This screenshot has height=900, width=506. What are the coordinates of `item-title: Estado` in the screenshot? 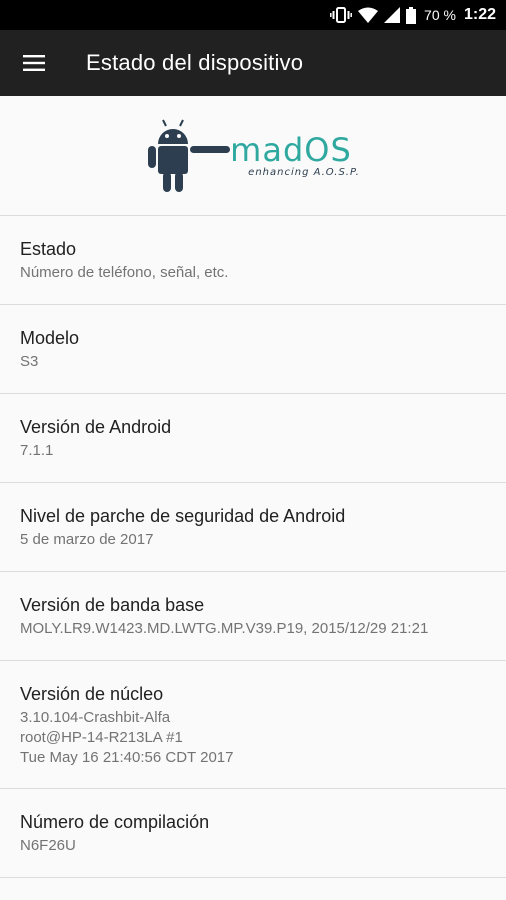 It's located at (48, 249).